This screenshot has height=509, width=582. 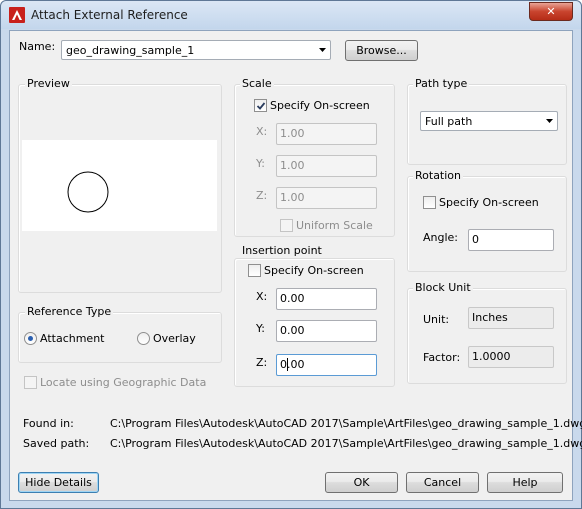 What do you see at coordinates (69, 311) in the screenshot?
I see `reference-type-title: Reference Type` at bounding box center [69, 311].